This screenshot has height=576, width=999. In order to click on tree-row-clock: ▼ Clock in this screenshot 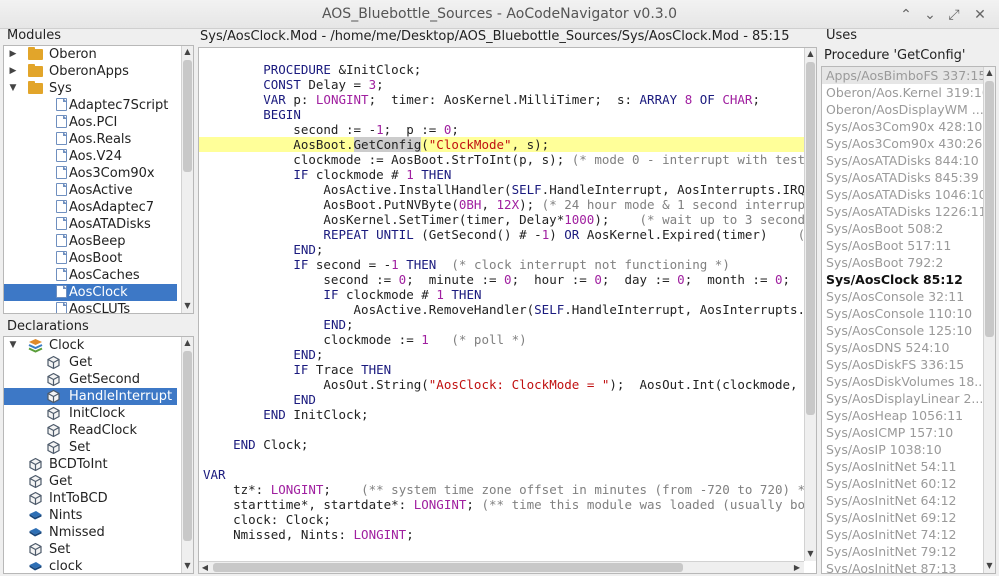, I will do `click(90, 345)`.